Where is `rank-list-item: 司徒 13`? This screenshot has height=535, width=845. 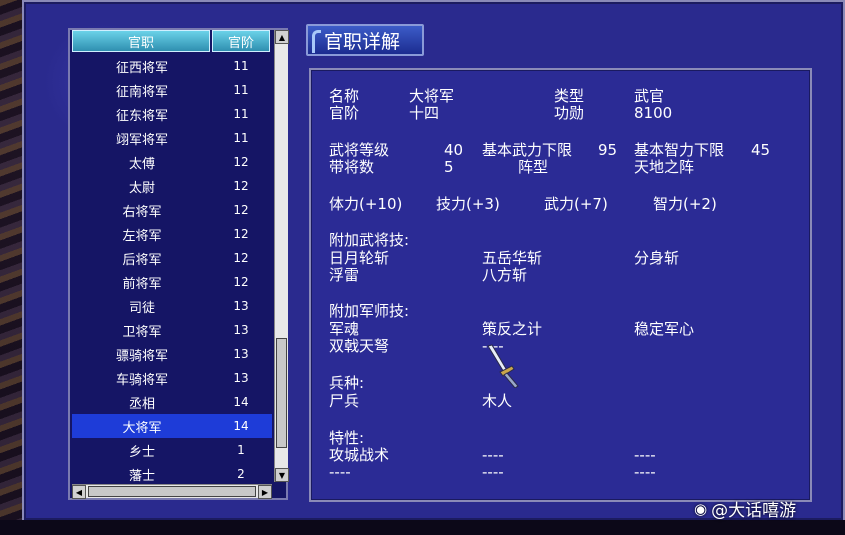
rank-list-item: 司徒 13 is located at coordinates (172, 306).